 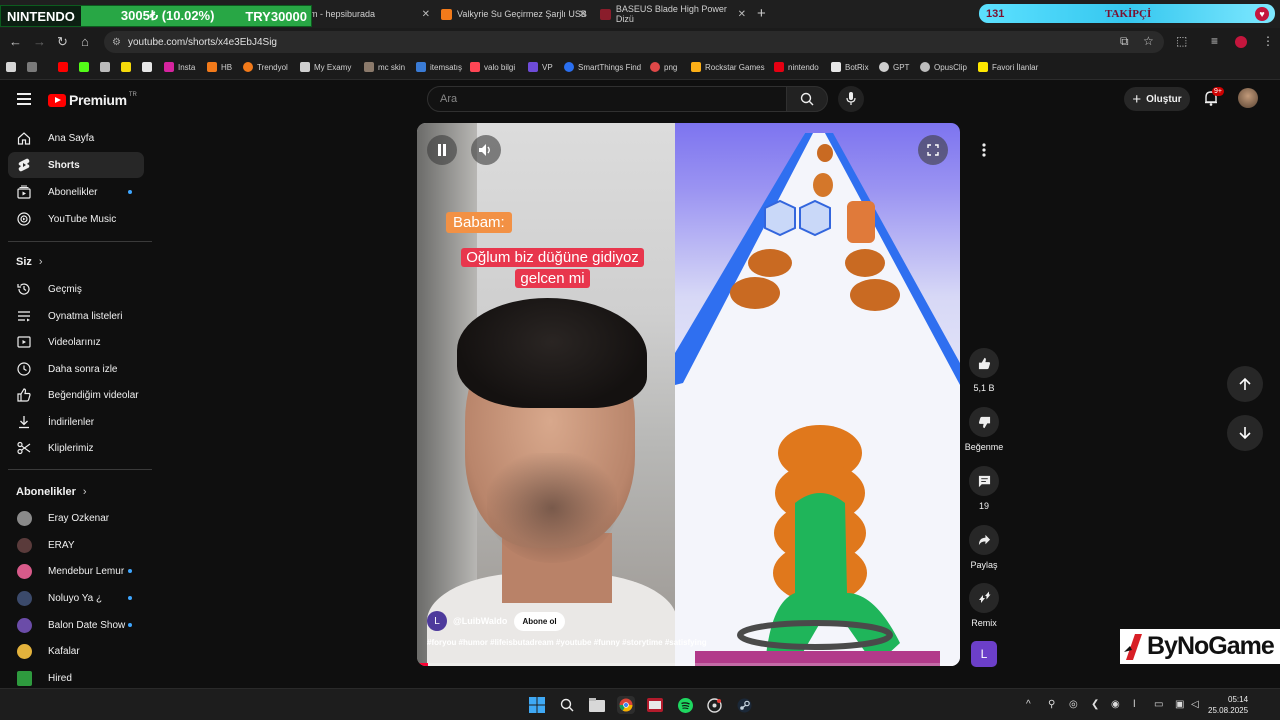 I want to click on fullscreen-button, so click(x=933, y=150).